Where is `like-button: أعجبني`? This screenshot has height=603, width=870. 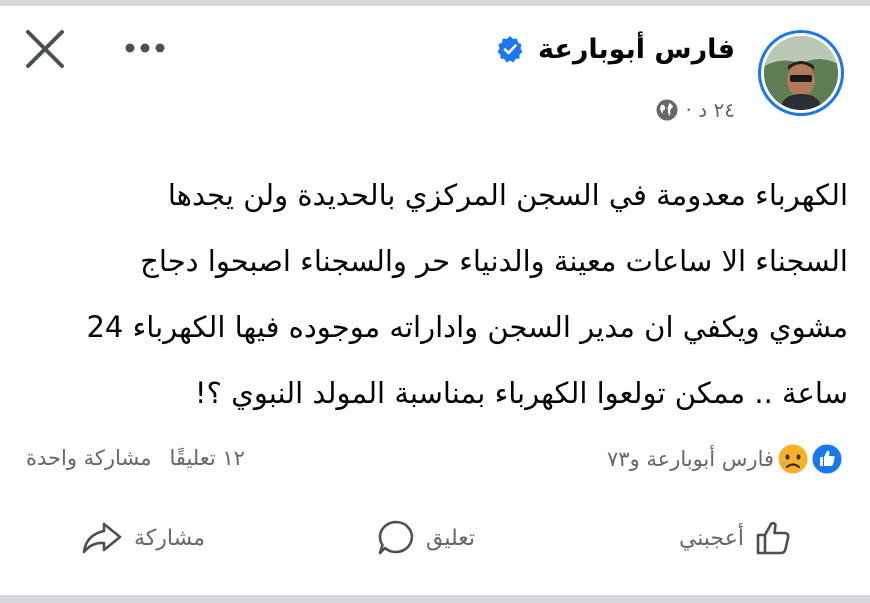
like-button: أعجبني is located at coordinates (736, 538).